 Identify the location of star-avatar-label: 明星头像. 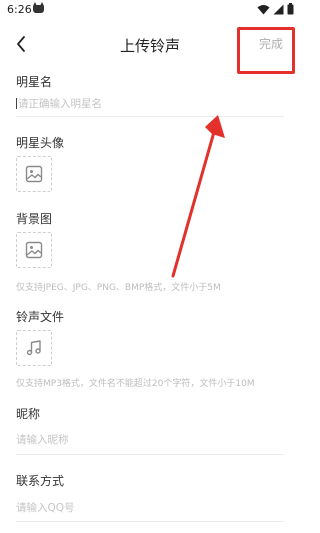
(40, 143).